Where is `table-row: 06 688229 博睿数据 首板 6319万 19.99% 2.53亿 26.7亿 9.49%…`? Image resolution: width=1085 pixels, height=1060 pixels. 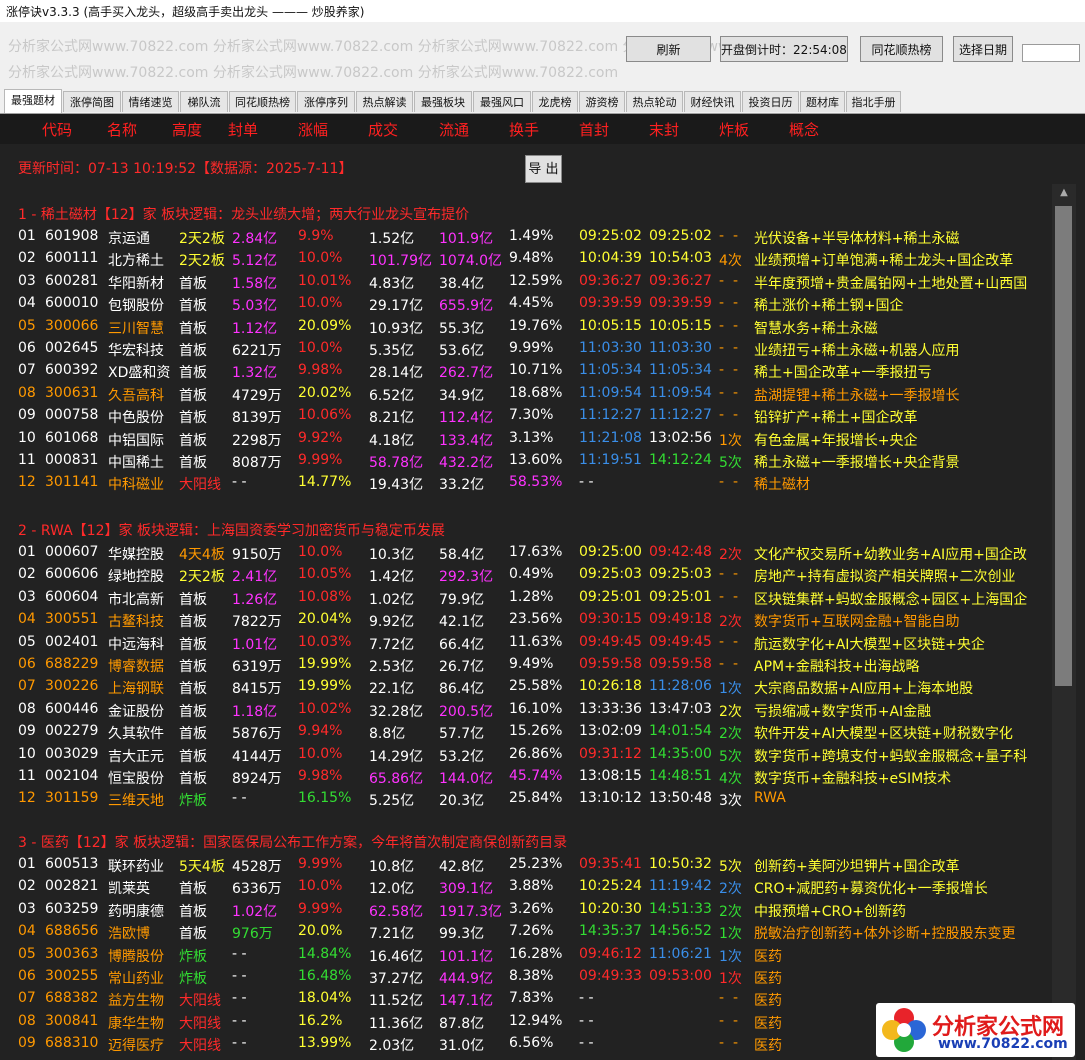 table-row: 06 688229 博睿数据 首板 6319万 19.99% 2.53亿 26.7亿 9.49%… is located at coordinates (525, 665).